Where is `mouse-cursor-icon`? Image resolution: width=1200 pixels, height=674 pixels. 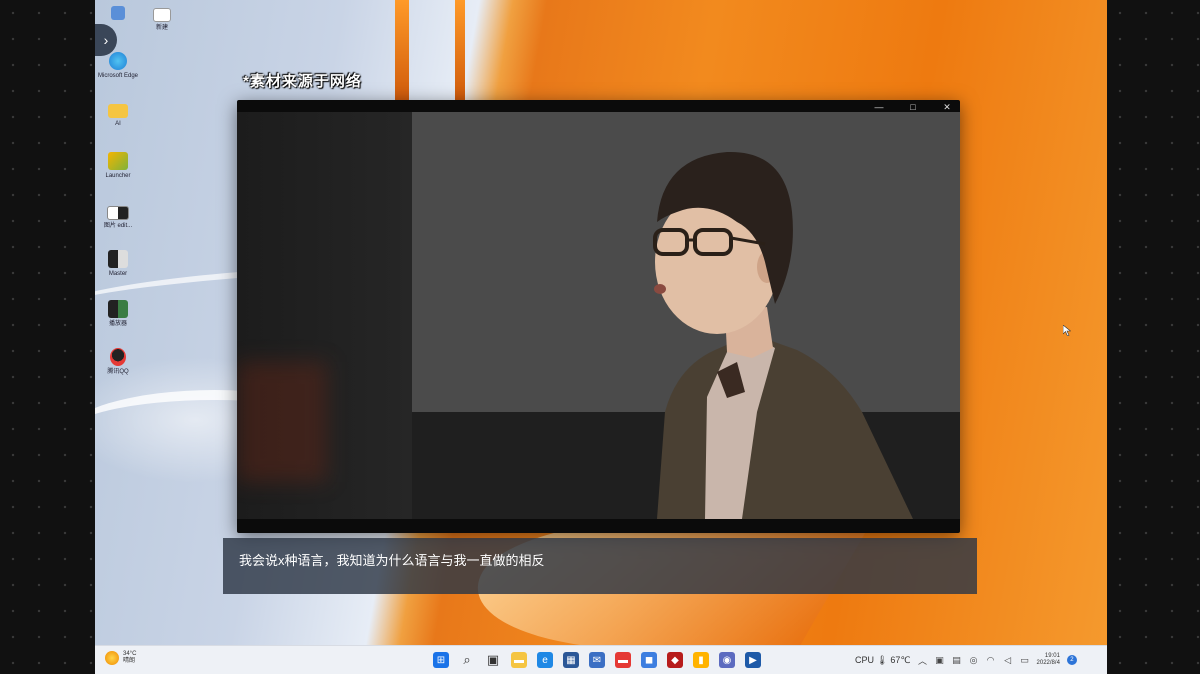 mouse-cursor-icon is located at coordinates (1067, 330).